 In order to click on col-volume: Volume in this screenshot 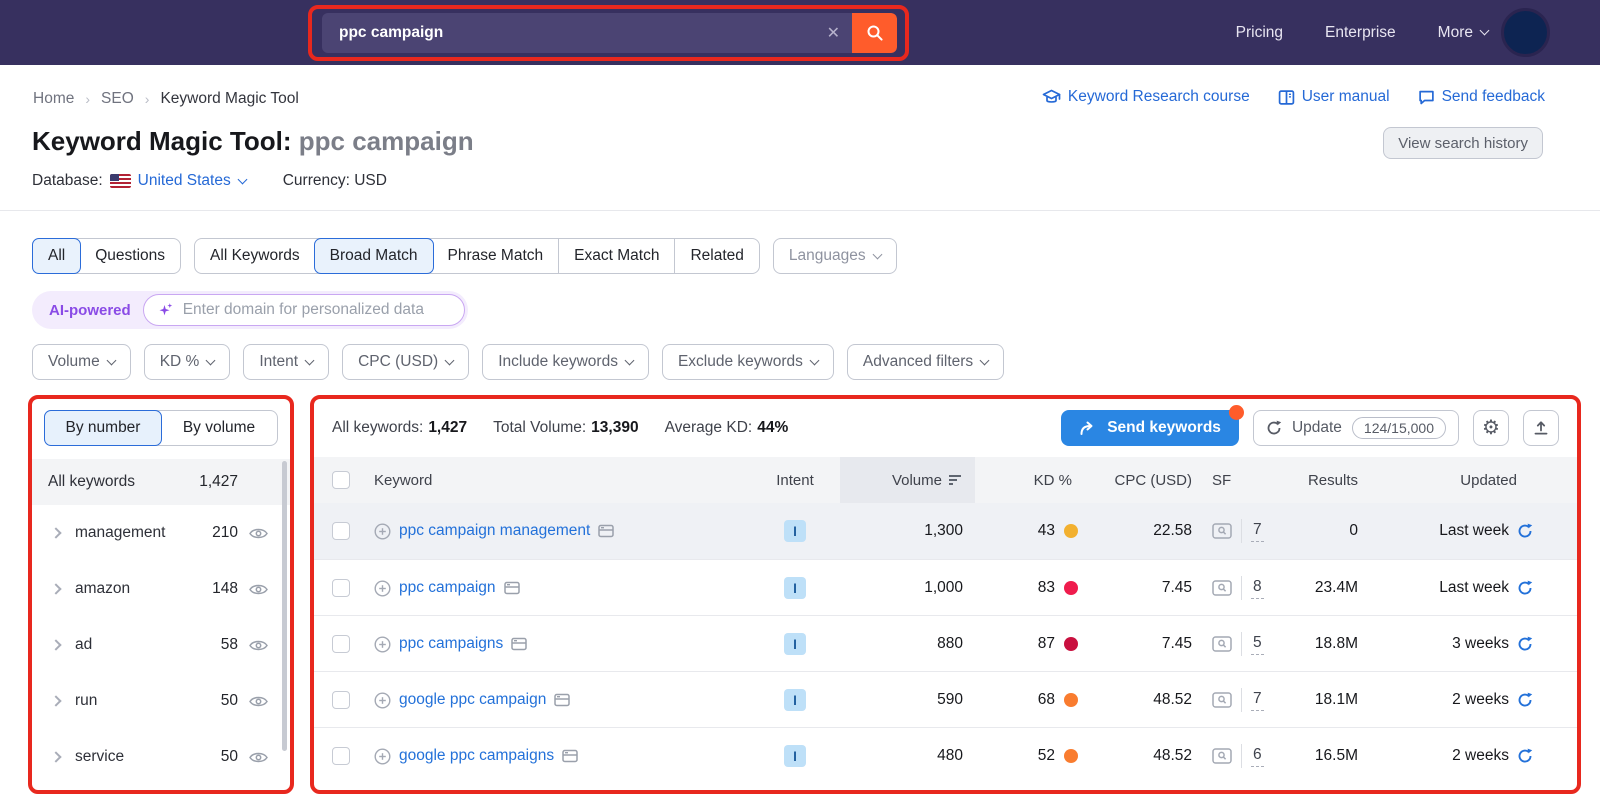, I will do `click(907, 480)`.